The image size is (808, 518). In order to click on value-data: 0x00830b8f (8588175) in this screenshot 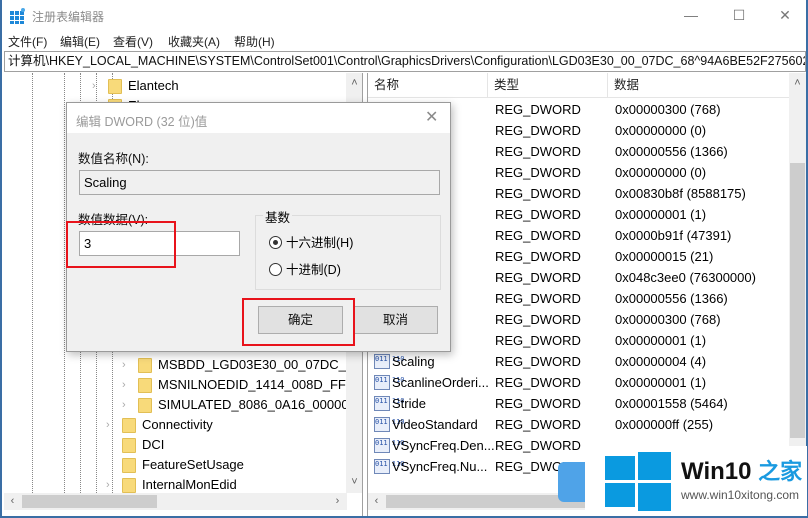, I will do `click(680, 193)`.